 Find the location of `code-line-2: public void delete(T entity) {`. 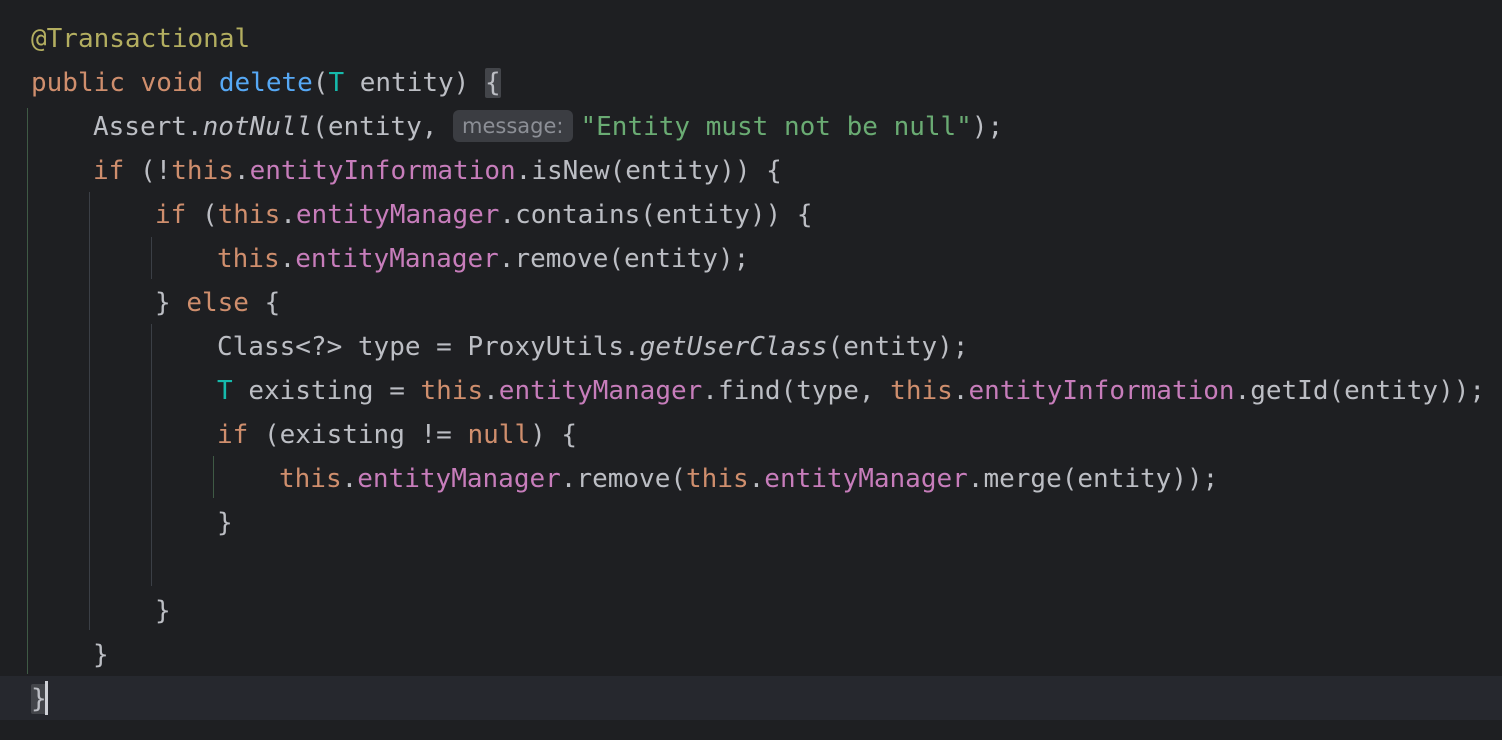

code-line-2: public void delete(T entity) { is located at coordinates (266, 83).